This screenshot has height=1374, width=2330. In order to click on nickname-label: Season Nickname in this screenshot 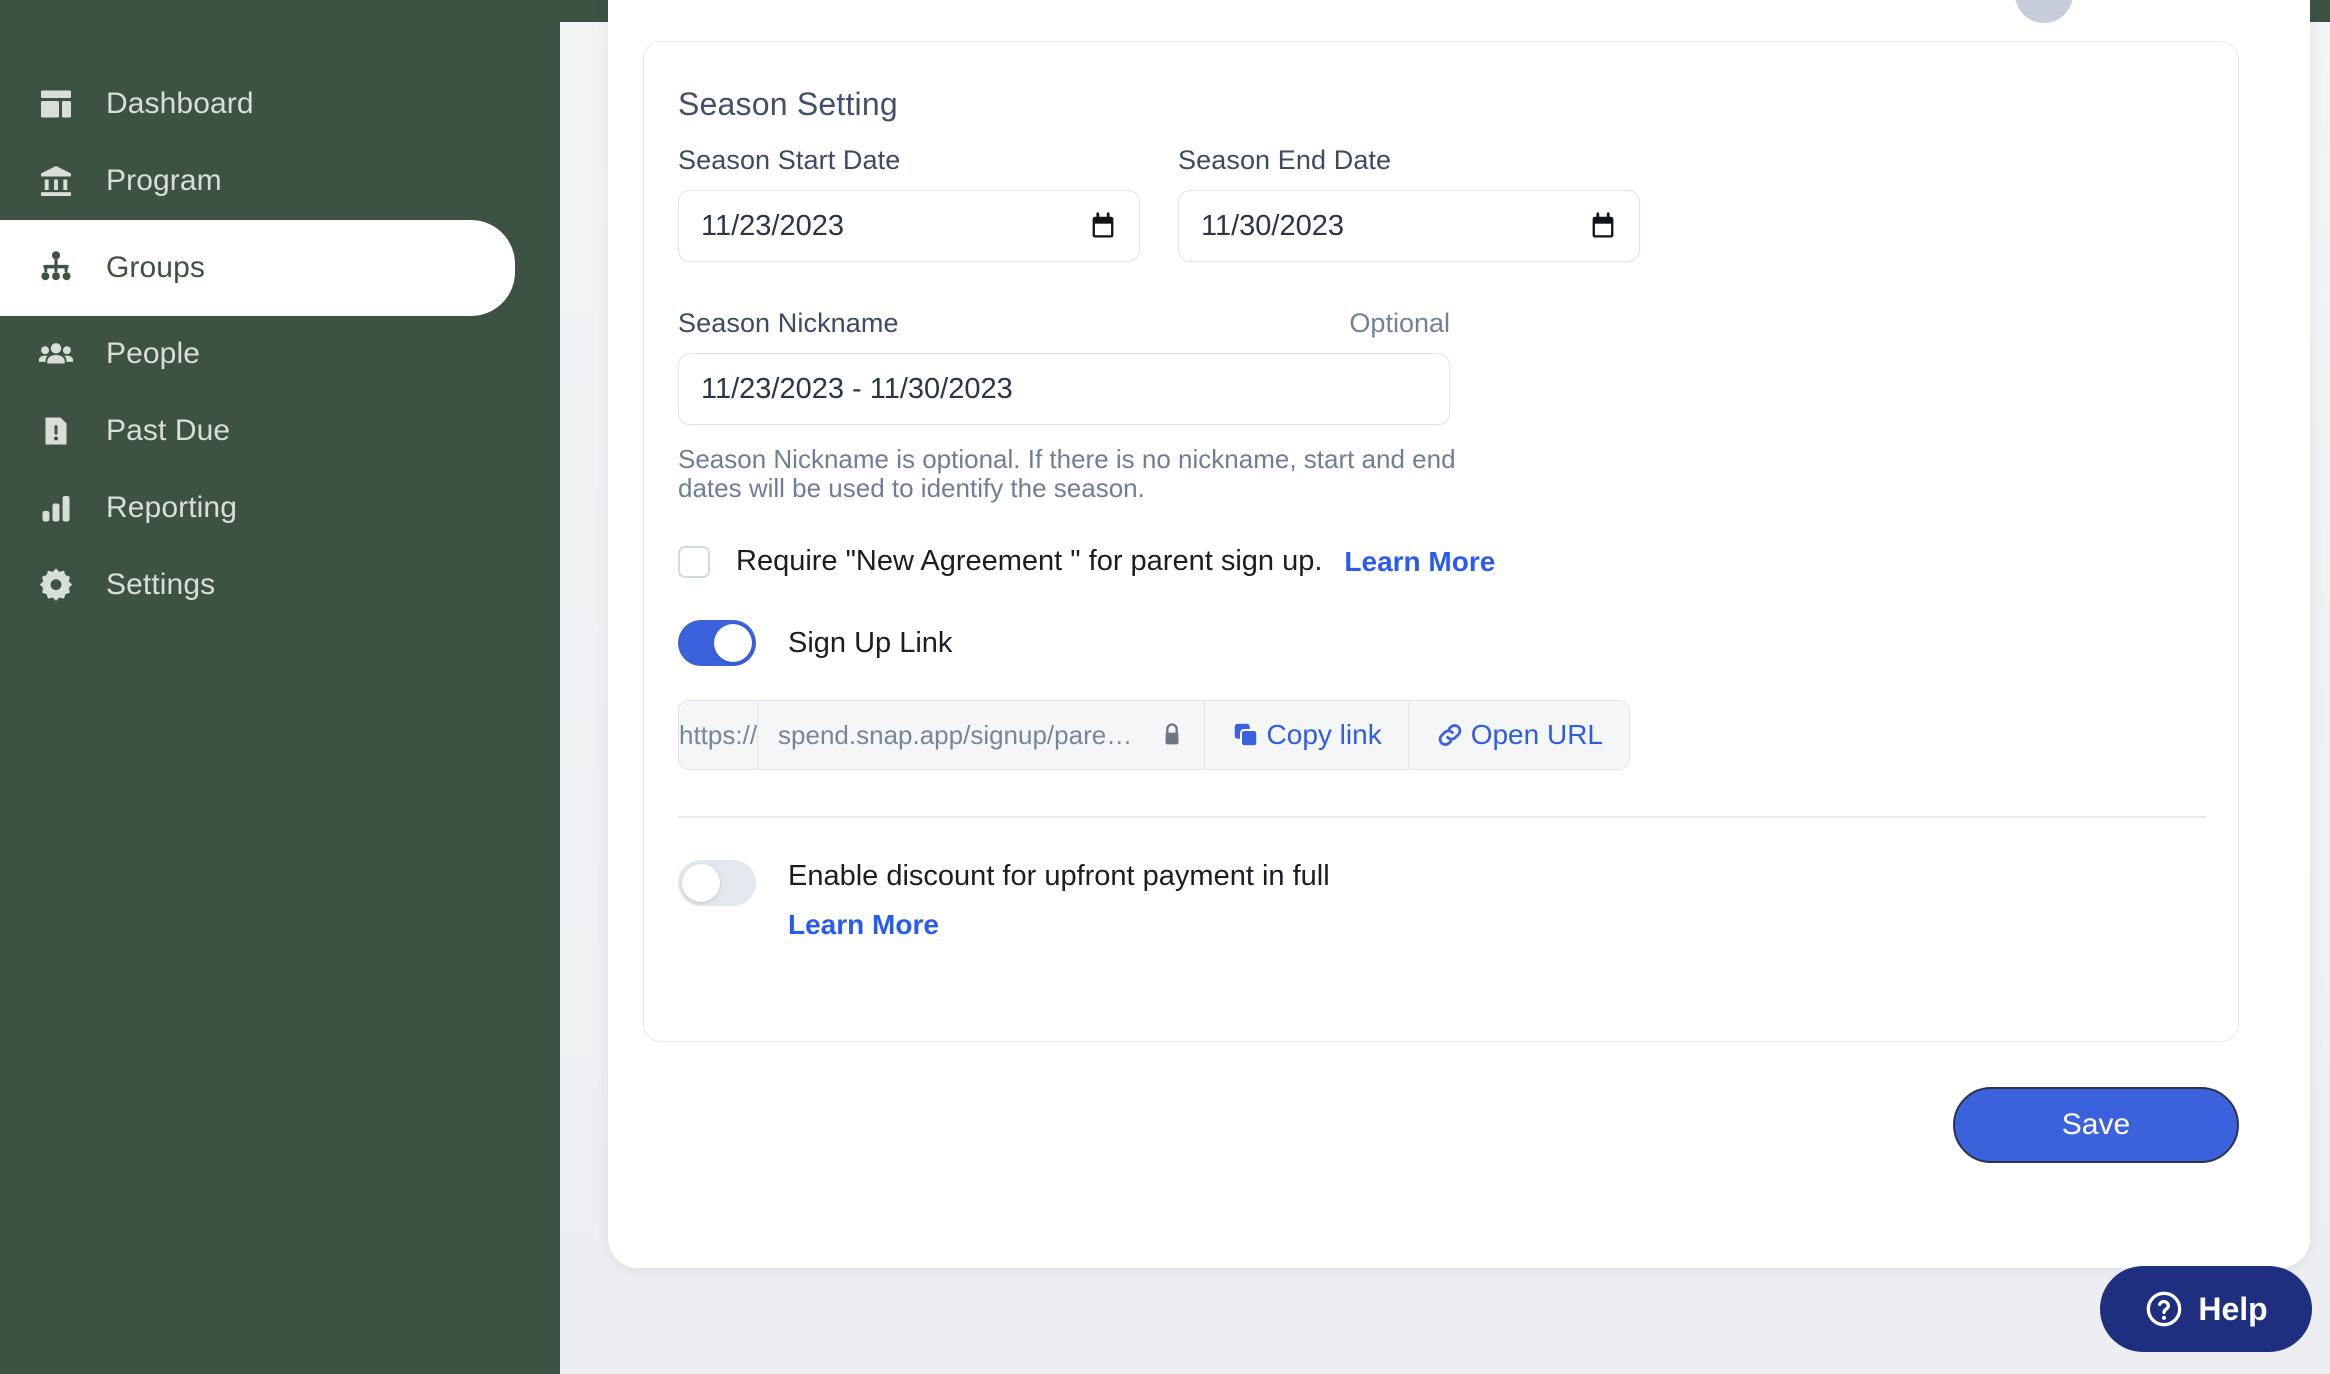, I will do `click(788, 323)`.